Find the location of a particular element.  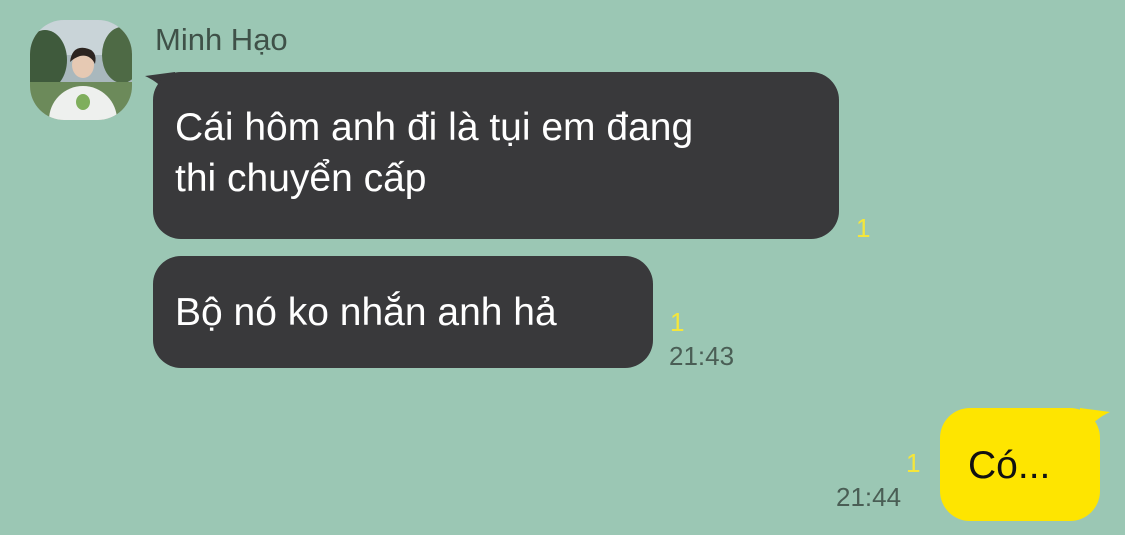

message-timestamp: 21:43 is located at coordinates (702, 356).